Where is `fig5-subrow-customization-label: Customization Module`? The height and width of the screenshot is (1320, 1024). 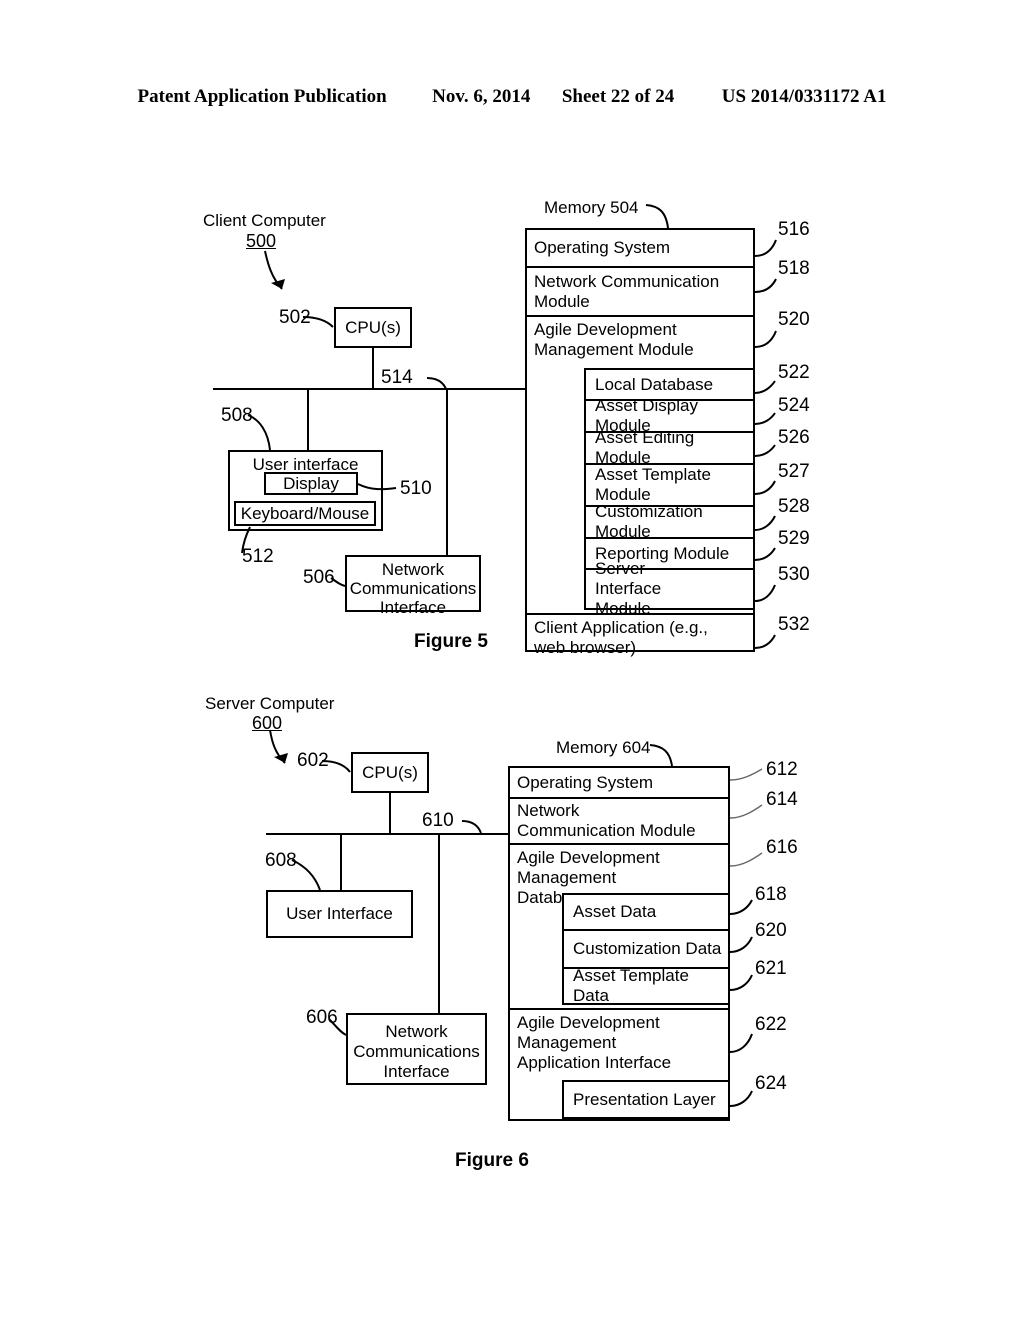 fig5-subrow-customization-label: Customization Module is located at coordinates (649, 521).